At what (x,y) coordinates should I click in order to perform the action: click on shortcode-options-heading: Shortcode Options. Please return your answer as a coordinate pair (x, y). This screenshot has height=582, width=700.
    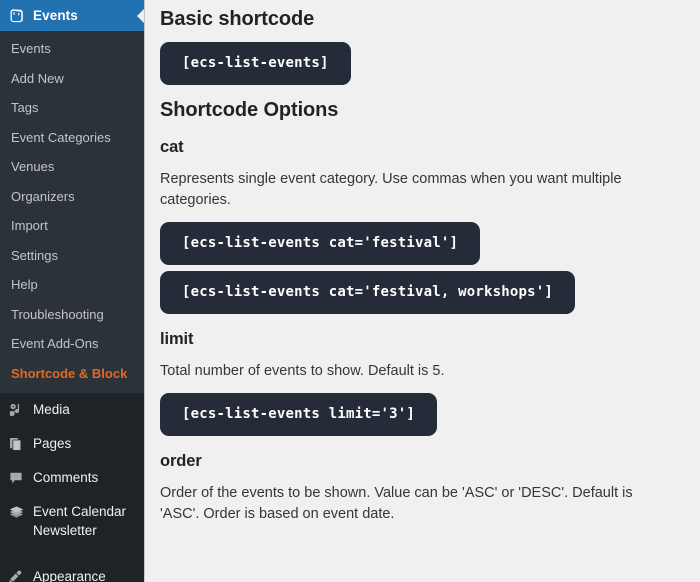
    Looking at the image, I should click on (249, 110).